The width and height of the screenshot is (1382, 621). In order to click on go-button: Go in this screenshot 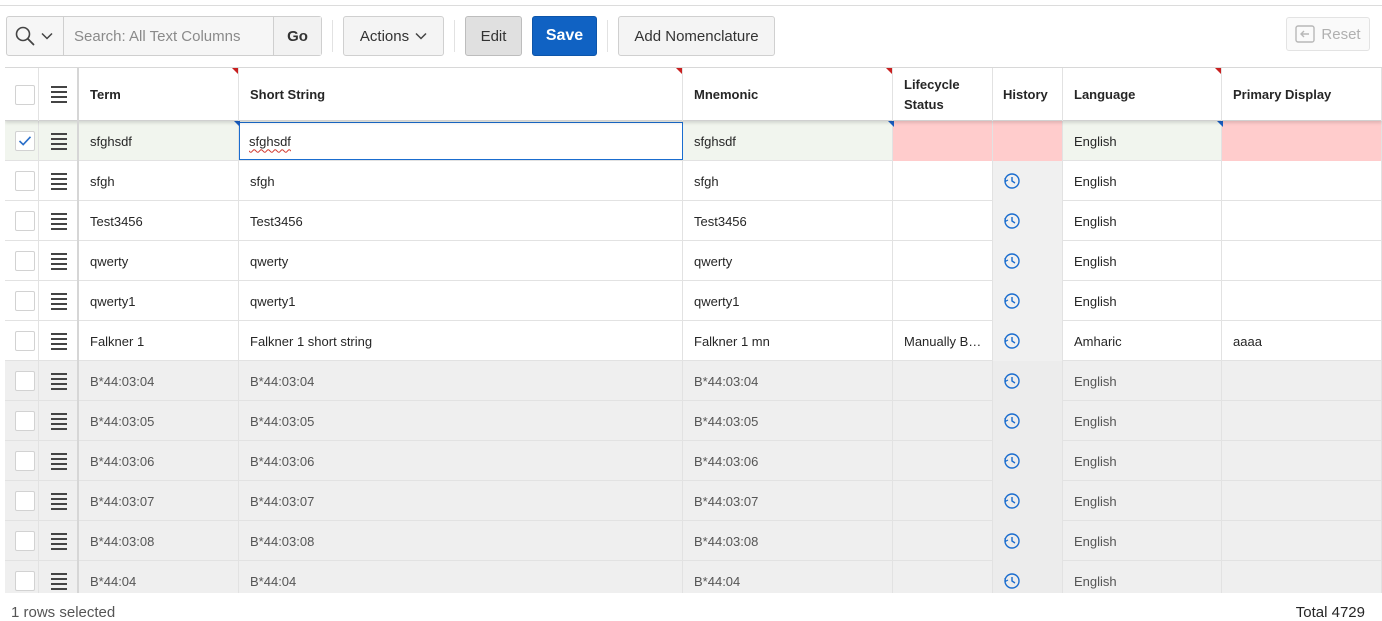, I will do `click(297, 36)`.